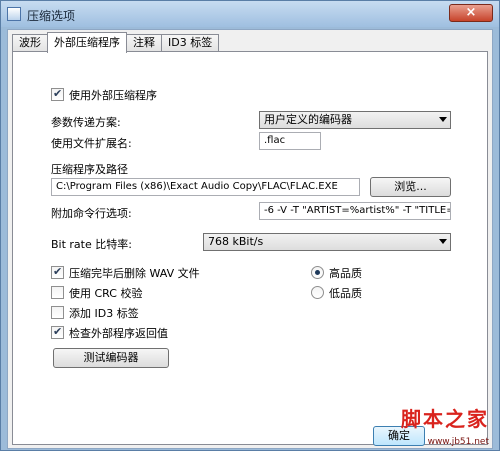 The image size is (500, 451). What do you see at coordinates (30, 43) in the screenshot?
I see `tab-waveform: 波形` at bounding box center [30, 43].